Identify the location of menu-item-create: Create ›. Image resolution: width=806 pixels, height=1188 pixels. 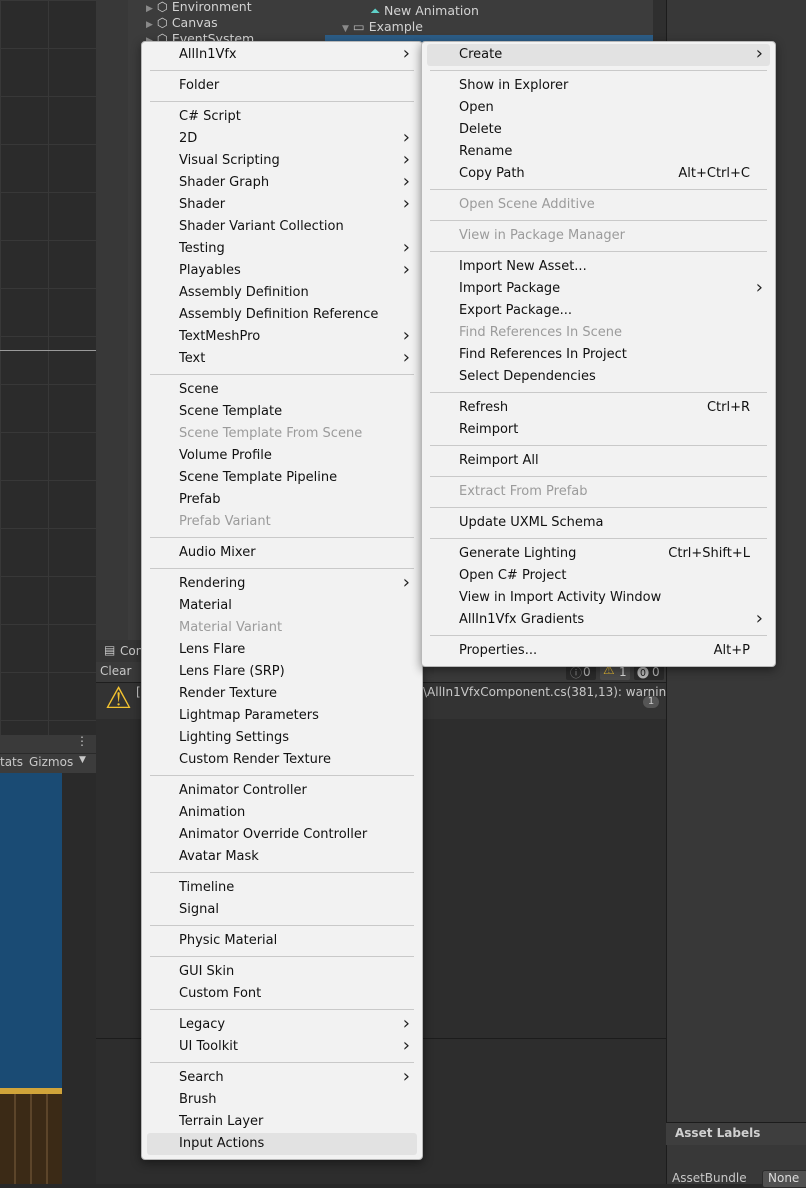
(598, 55).